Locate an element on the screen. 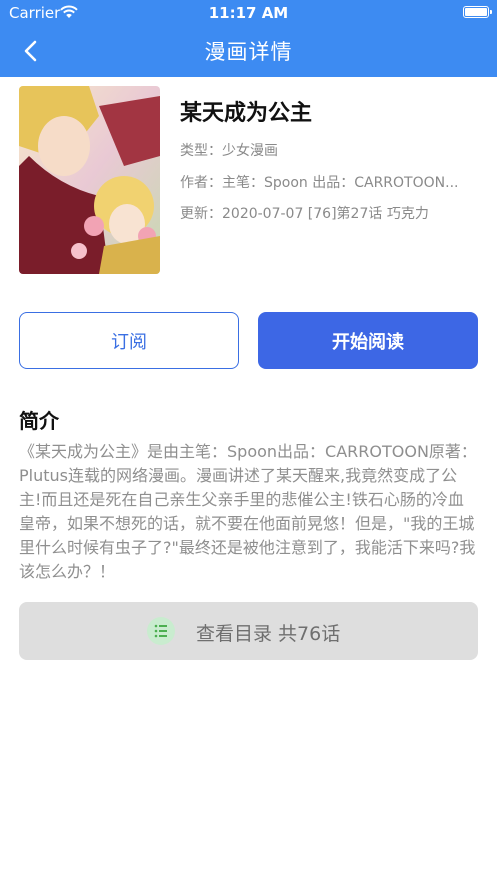 Image resolution: width=497 pixels, height=883 pixels. start-reading-button: 开始阅读 is located at coordinates (368, 340).